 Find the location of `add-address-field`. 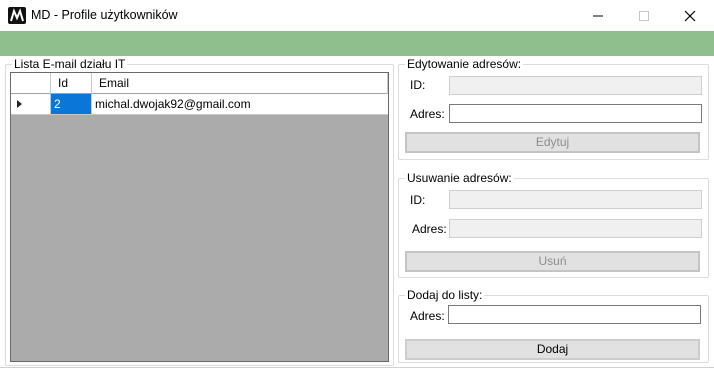

add-address-field is located at coordinates (574, 314).